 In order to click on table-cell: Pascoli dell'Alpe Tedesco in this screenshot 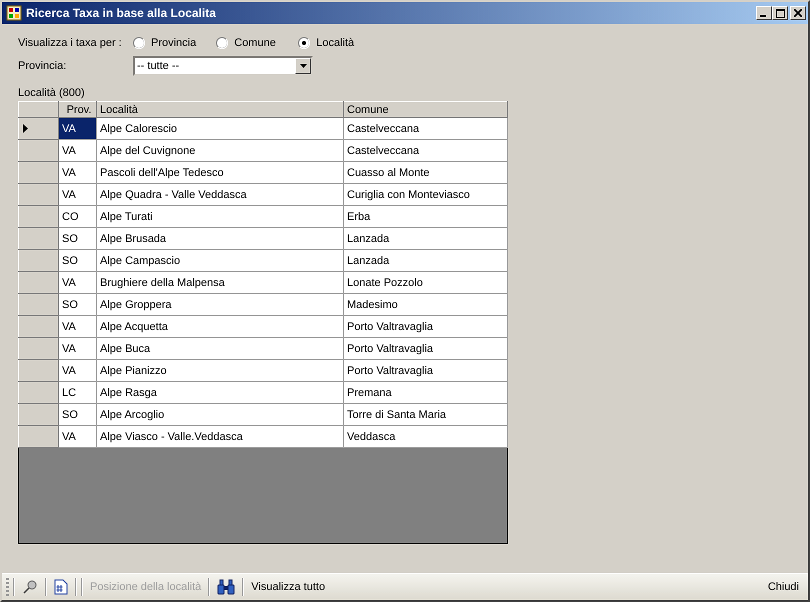, I will do `click(220, 173)`.